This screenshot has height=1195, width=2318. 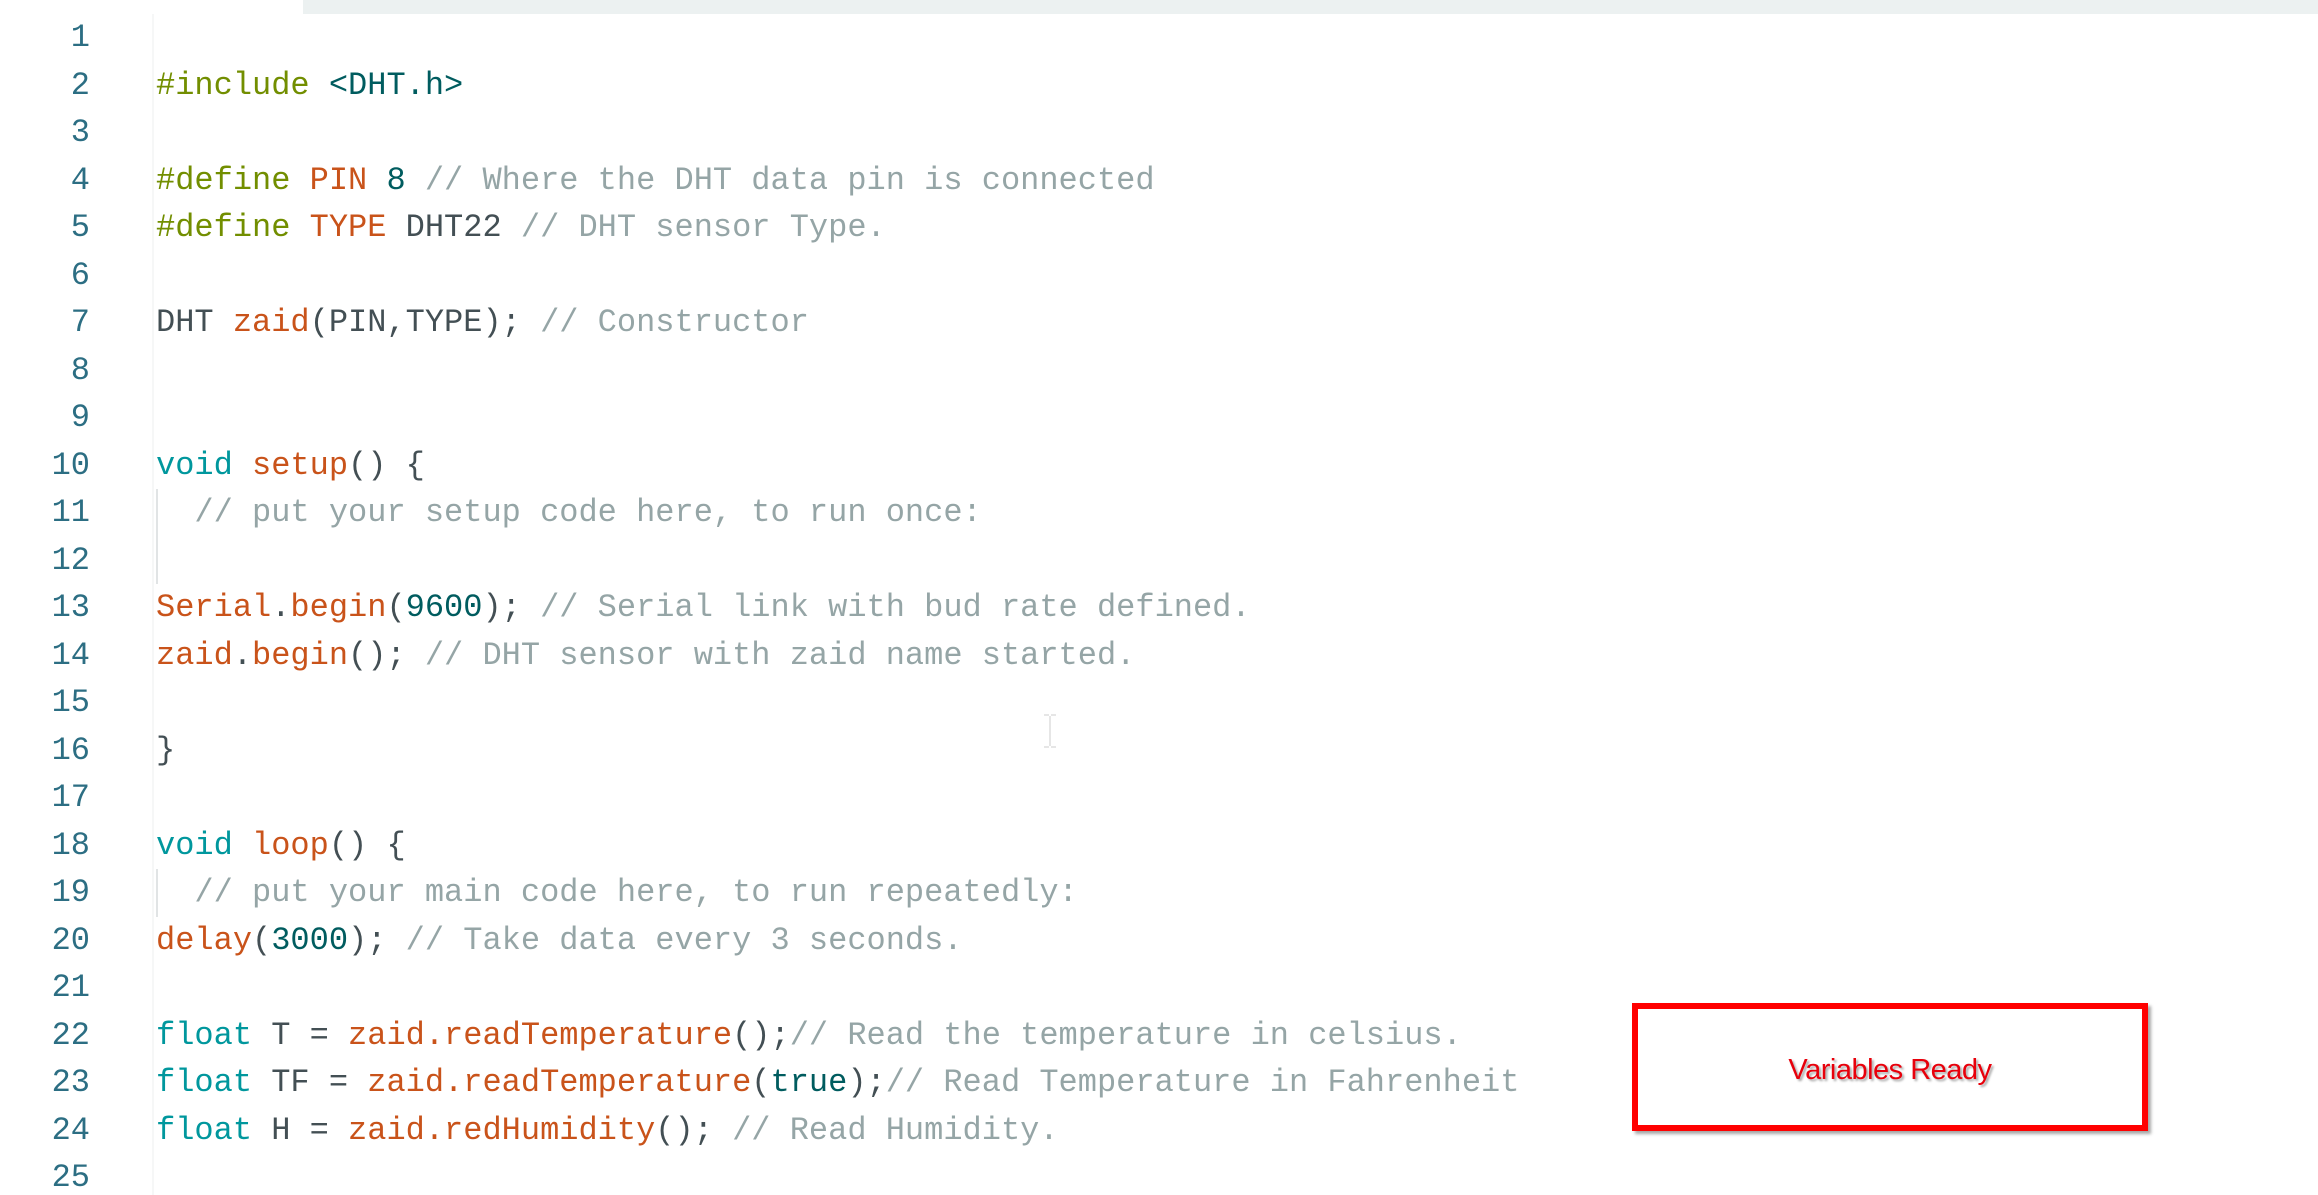 What do you see at coordinates (204, 940) in the screenshot?
I see `identifier-token: delay` at bounding box center [204, 940].